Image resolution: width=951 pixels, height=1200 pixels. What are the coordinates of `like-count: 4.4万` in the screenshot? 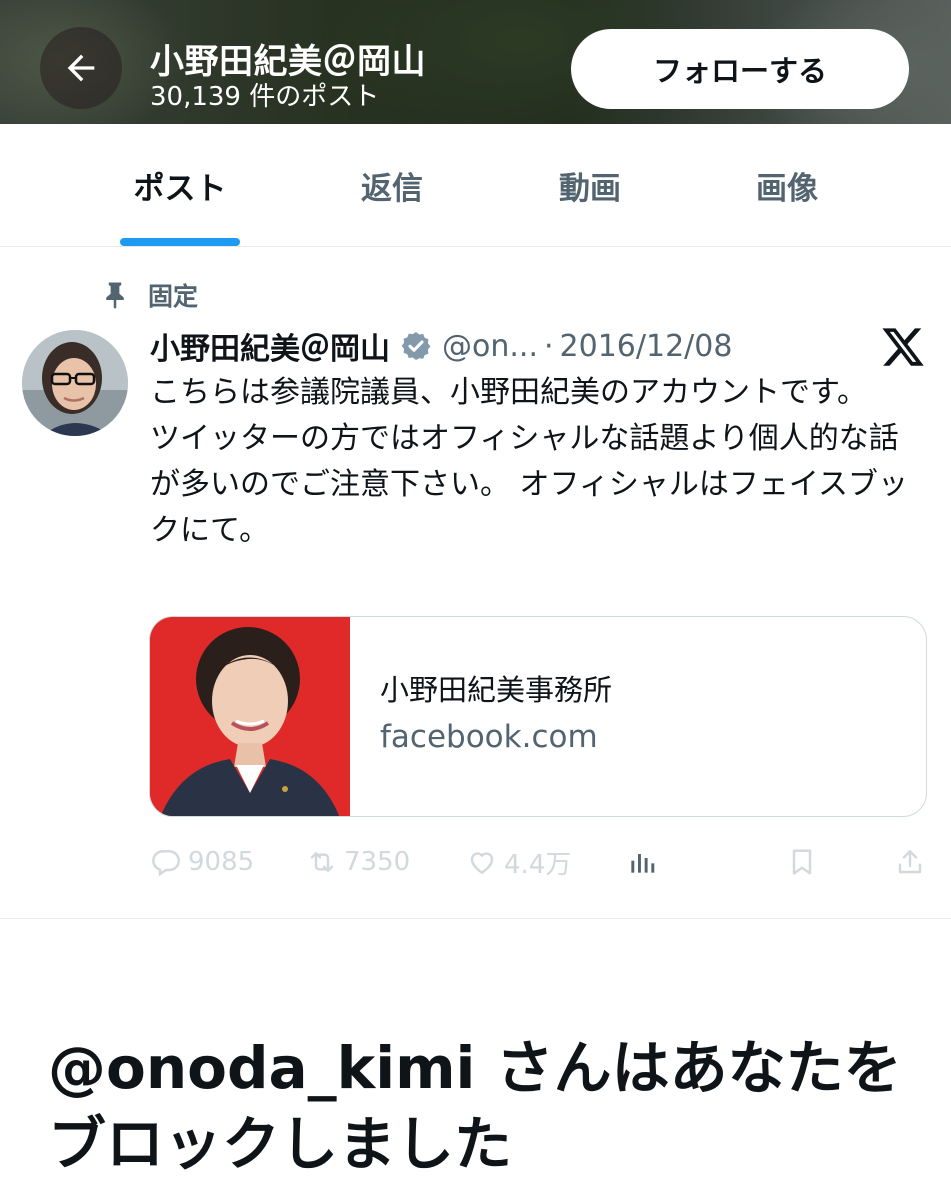 It's located at (538, 864).